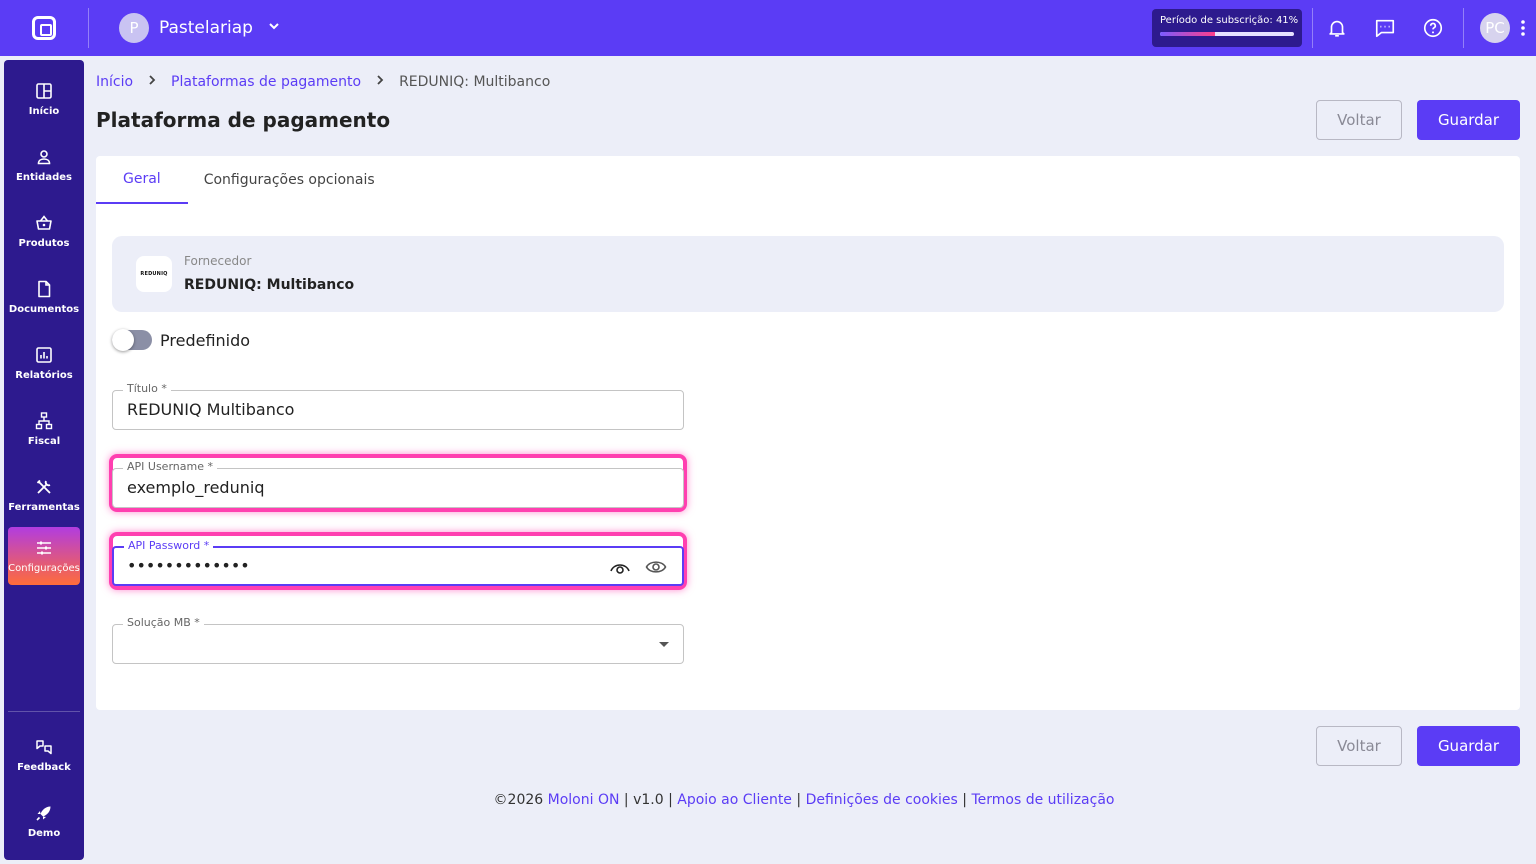  Describe the element at coordinates (154, 274) in the screenshot. I see `provider-logo: REDUNIQ` at that location.